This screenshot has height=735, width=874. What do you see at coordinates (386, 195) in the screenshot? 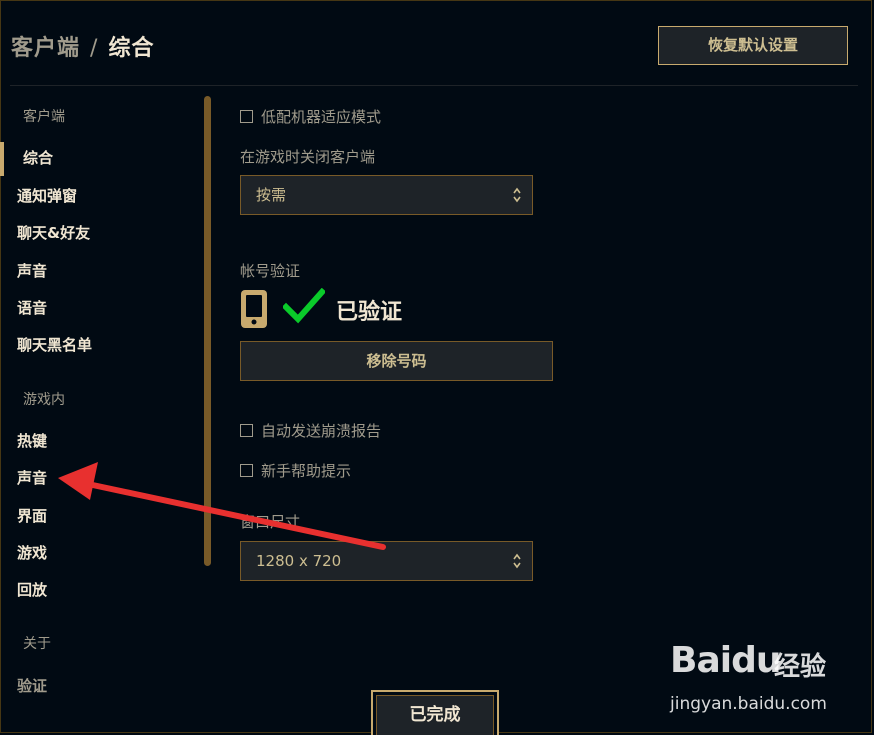
I see `close-client-select: 按需` at bounding box center [386, 195].